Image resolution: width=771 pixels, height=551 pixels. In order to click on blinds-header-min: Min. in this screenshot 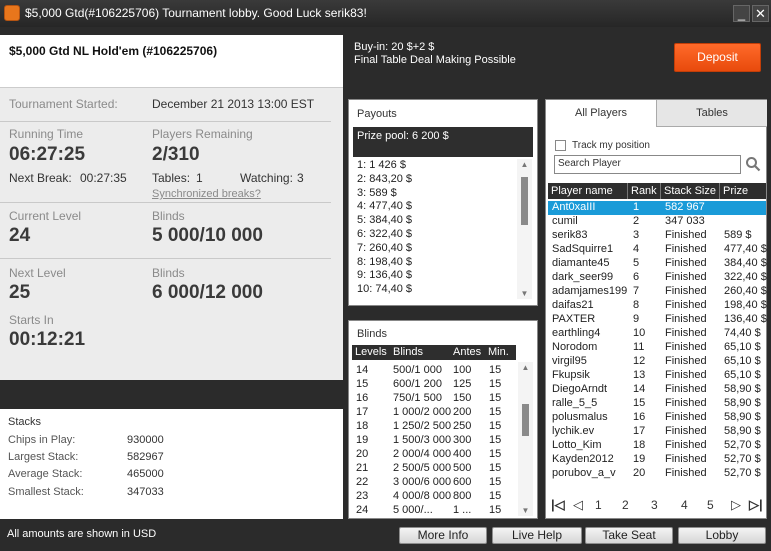, I will do `click(500, 352)`.